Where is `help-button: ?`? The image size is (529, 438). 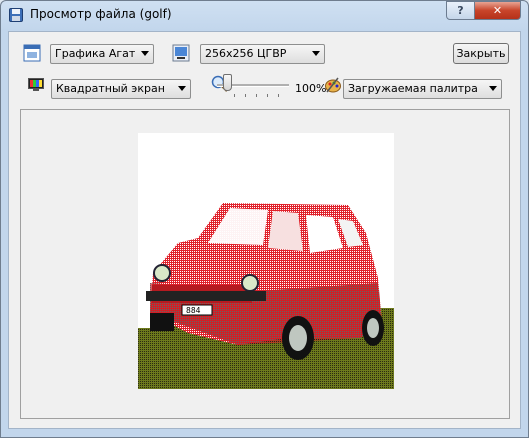 help-button: ? is located at coordinates (460, 10).